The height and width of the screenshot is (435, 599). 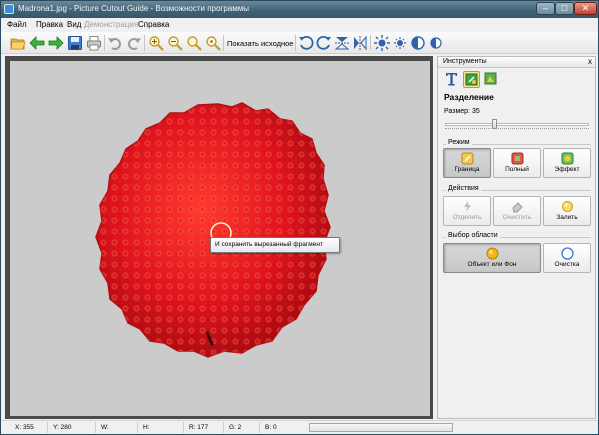 I want to click on menu-help: Справка, so click(x=153, y=24).